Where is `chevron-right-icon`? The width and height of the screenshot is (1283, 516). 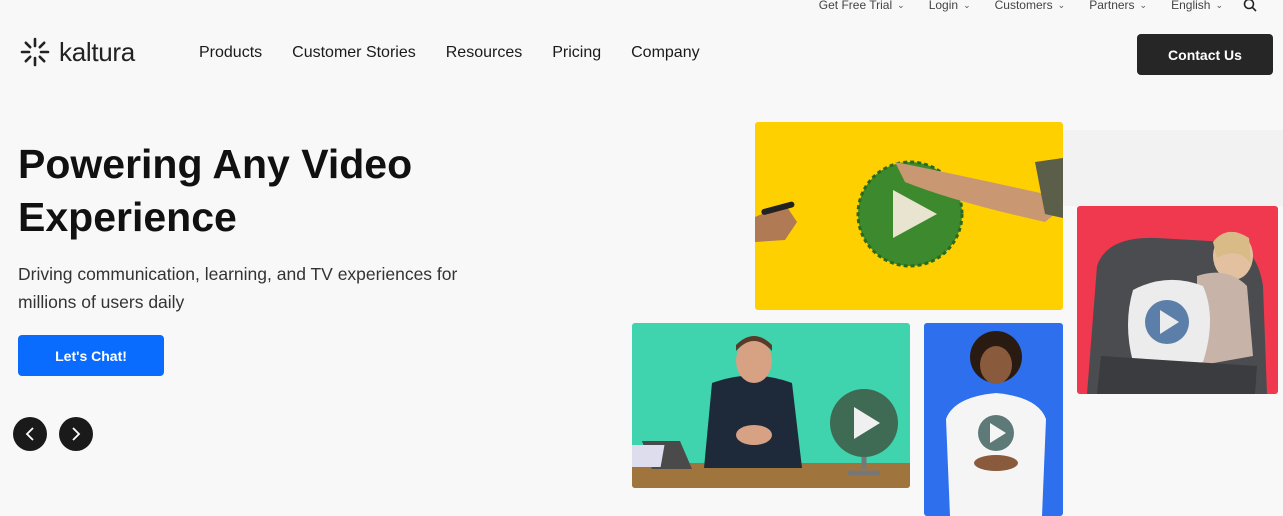 chevron-right-icon is located at coordinates (76, 434).